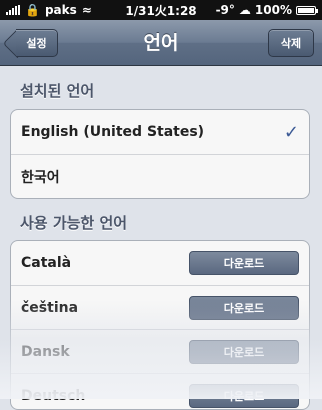  I want to click on status-time: 1/31火1:28, so click(161, 10).